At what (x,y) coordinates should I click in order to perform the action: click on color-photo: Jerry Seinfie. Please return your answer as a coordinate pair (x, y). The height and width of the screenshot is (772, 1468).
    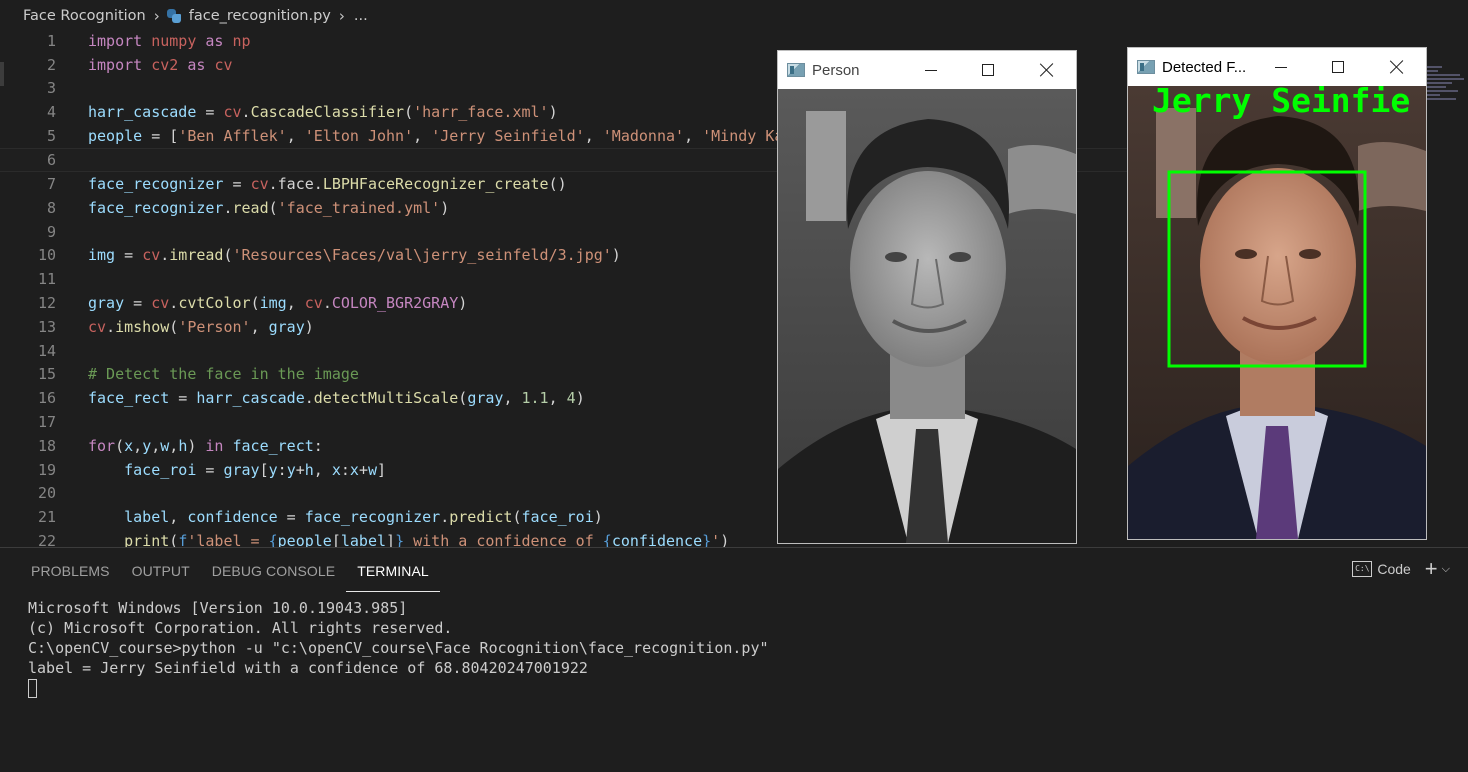
    Looking at the image, I should click on (1277, 312).